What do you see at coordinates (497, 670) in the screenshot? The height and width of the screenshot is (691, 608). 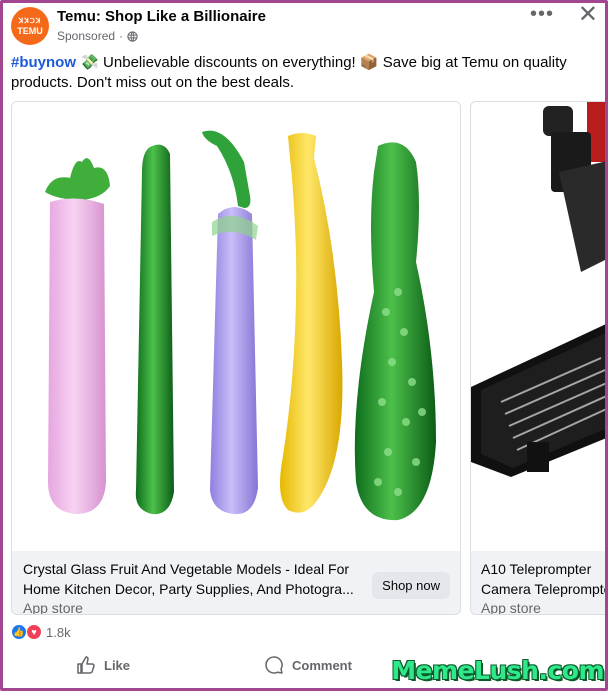 I see `watermark: MemeLush.com` at bounding box center [497, 670].